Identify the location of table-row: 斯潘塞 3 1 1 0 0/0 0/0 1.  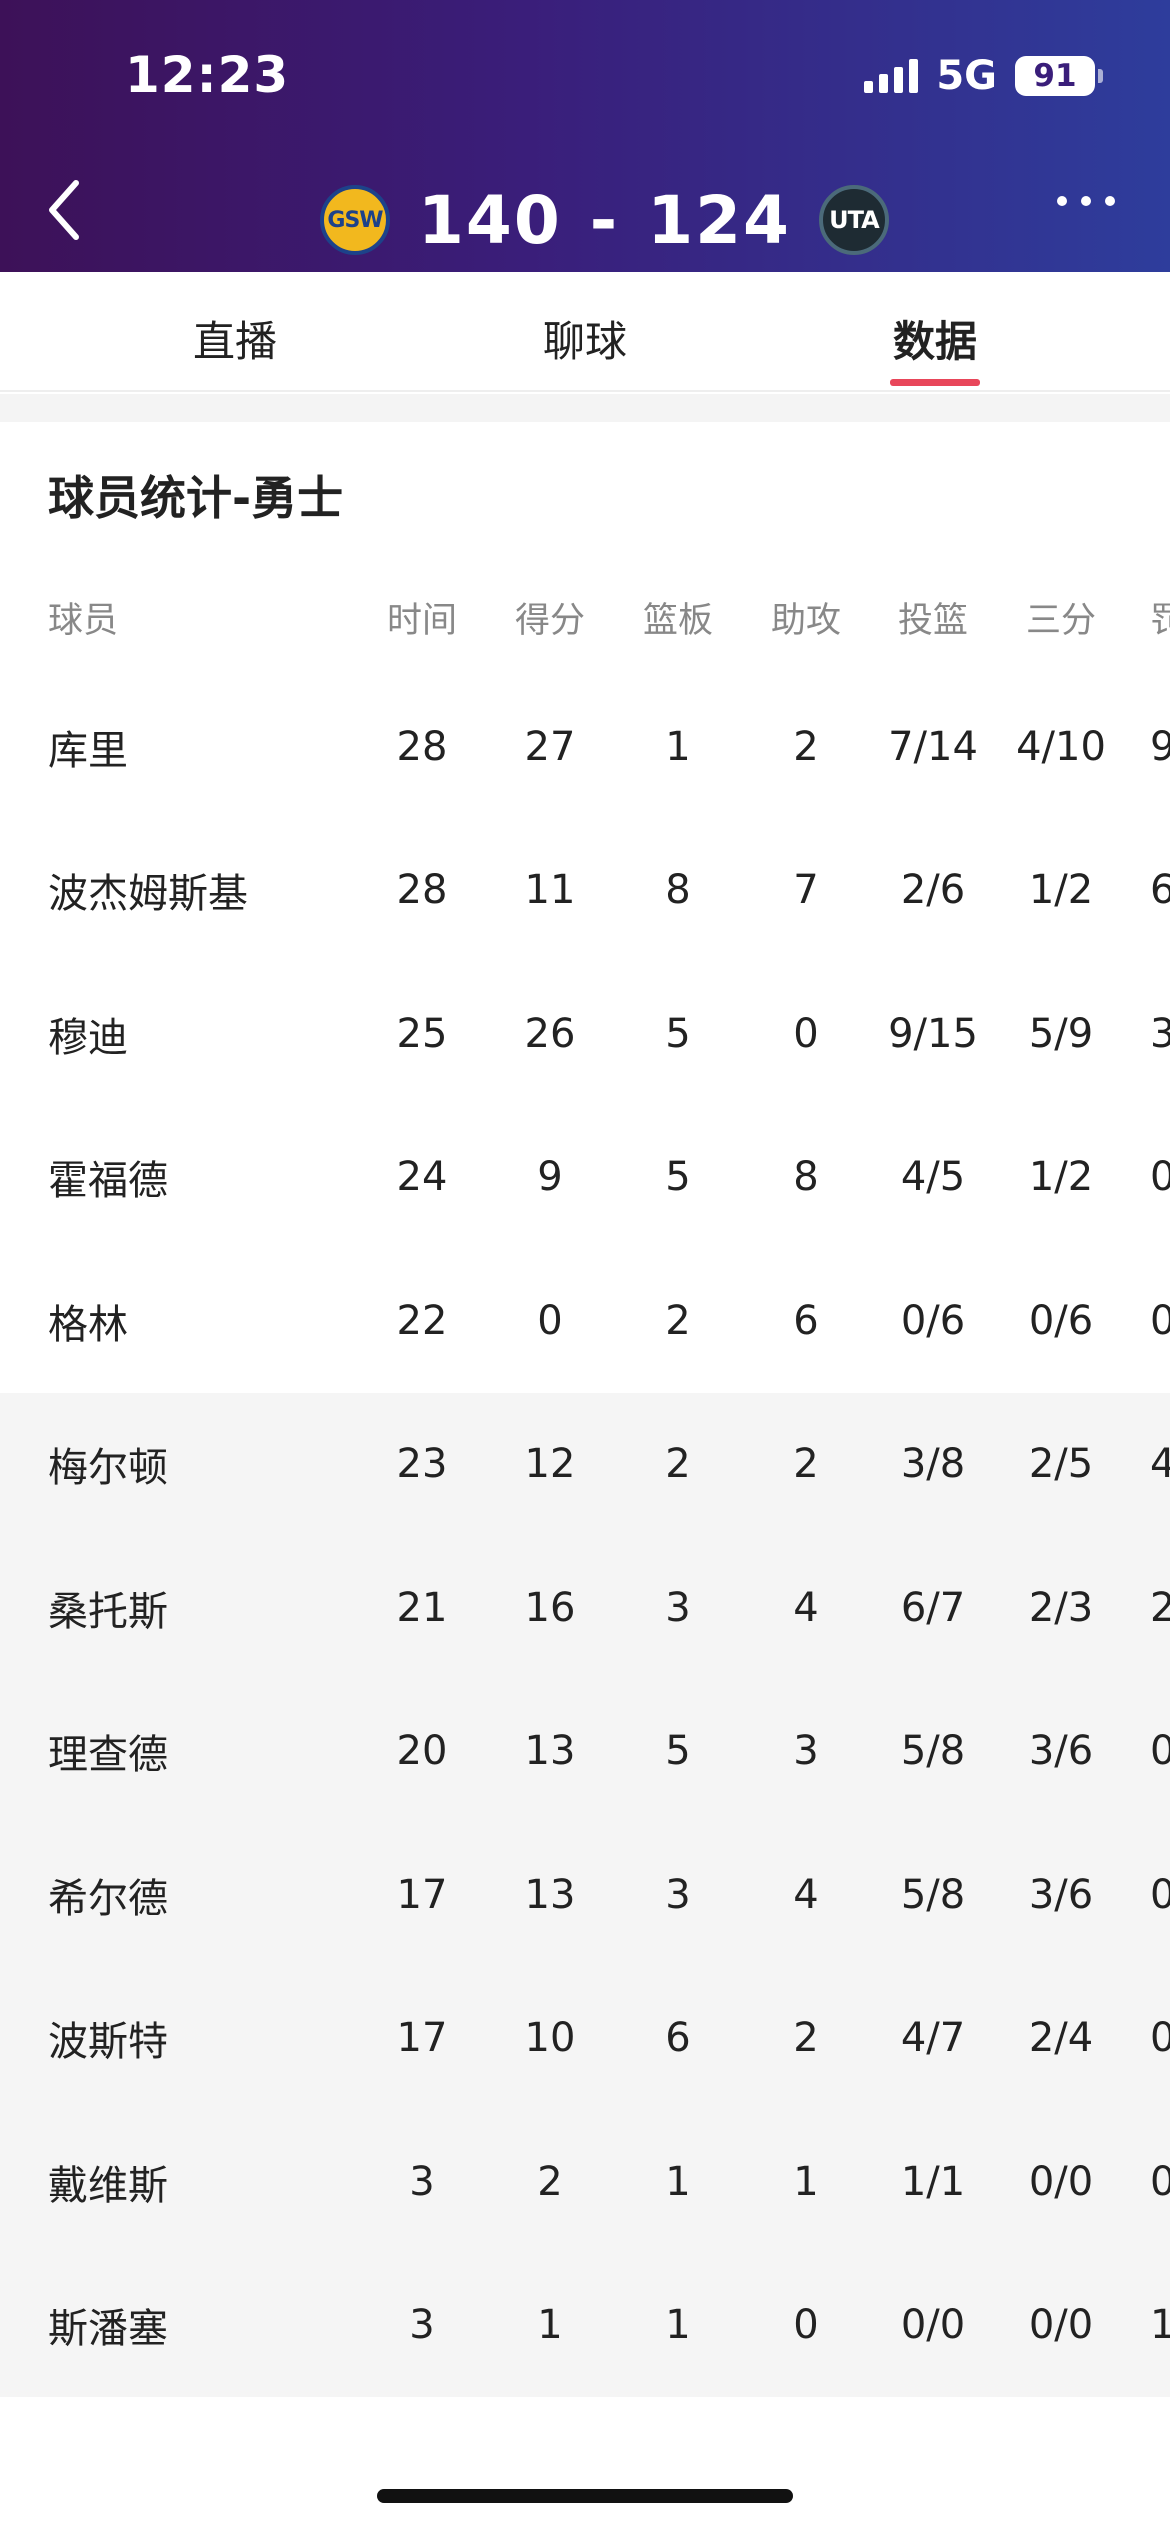
(585, 2325).